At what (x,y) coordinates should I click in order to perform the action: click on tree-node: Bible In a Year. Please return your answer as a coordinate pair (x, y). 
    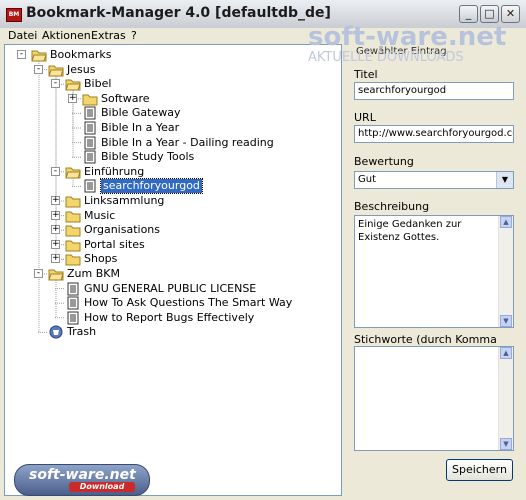
    Looking at the image, I should click on (170, 128).